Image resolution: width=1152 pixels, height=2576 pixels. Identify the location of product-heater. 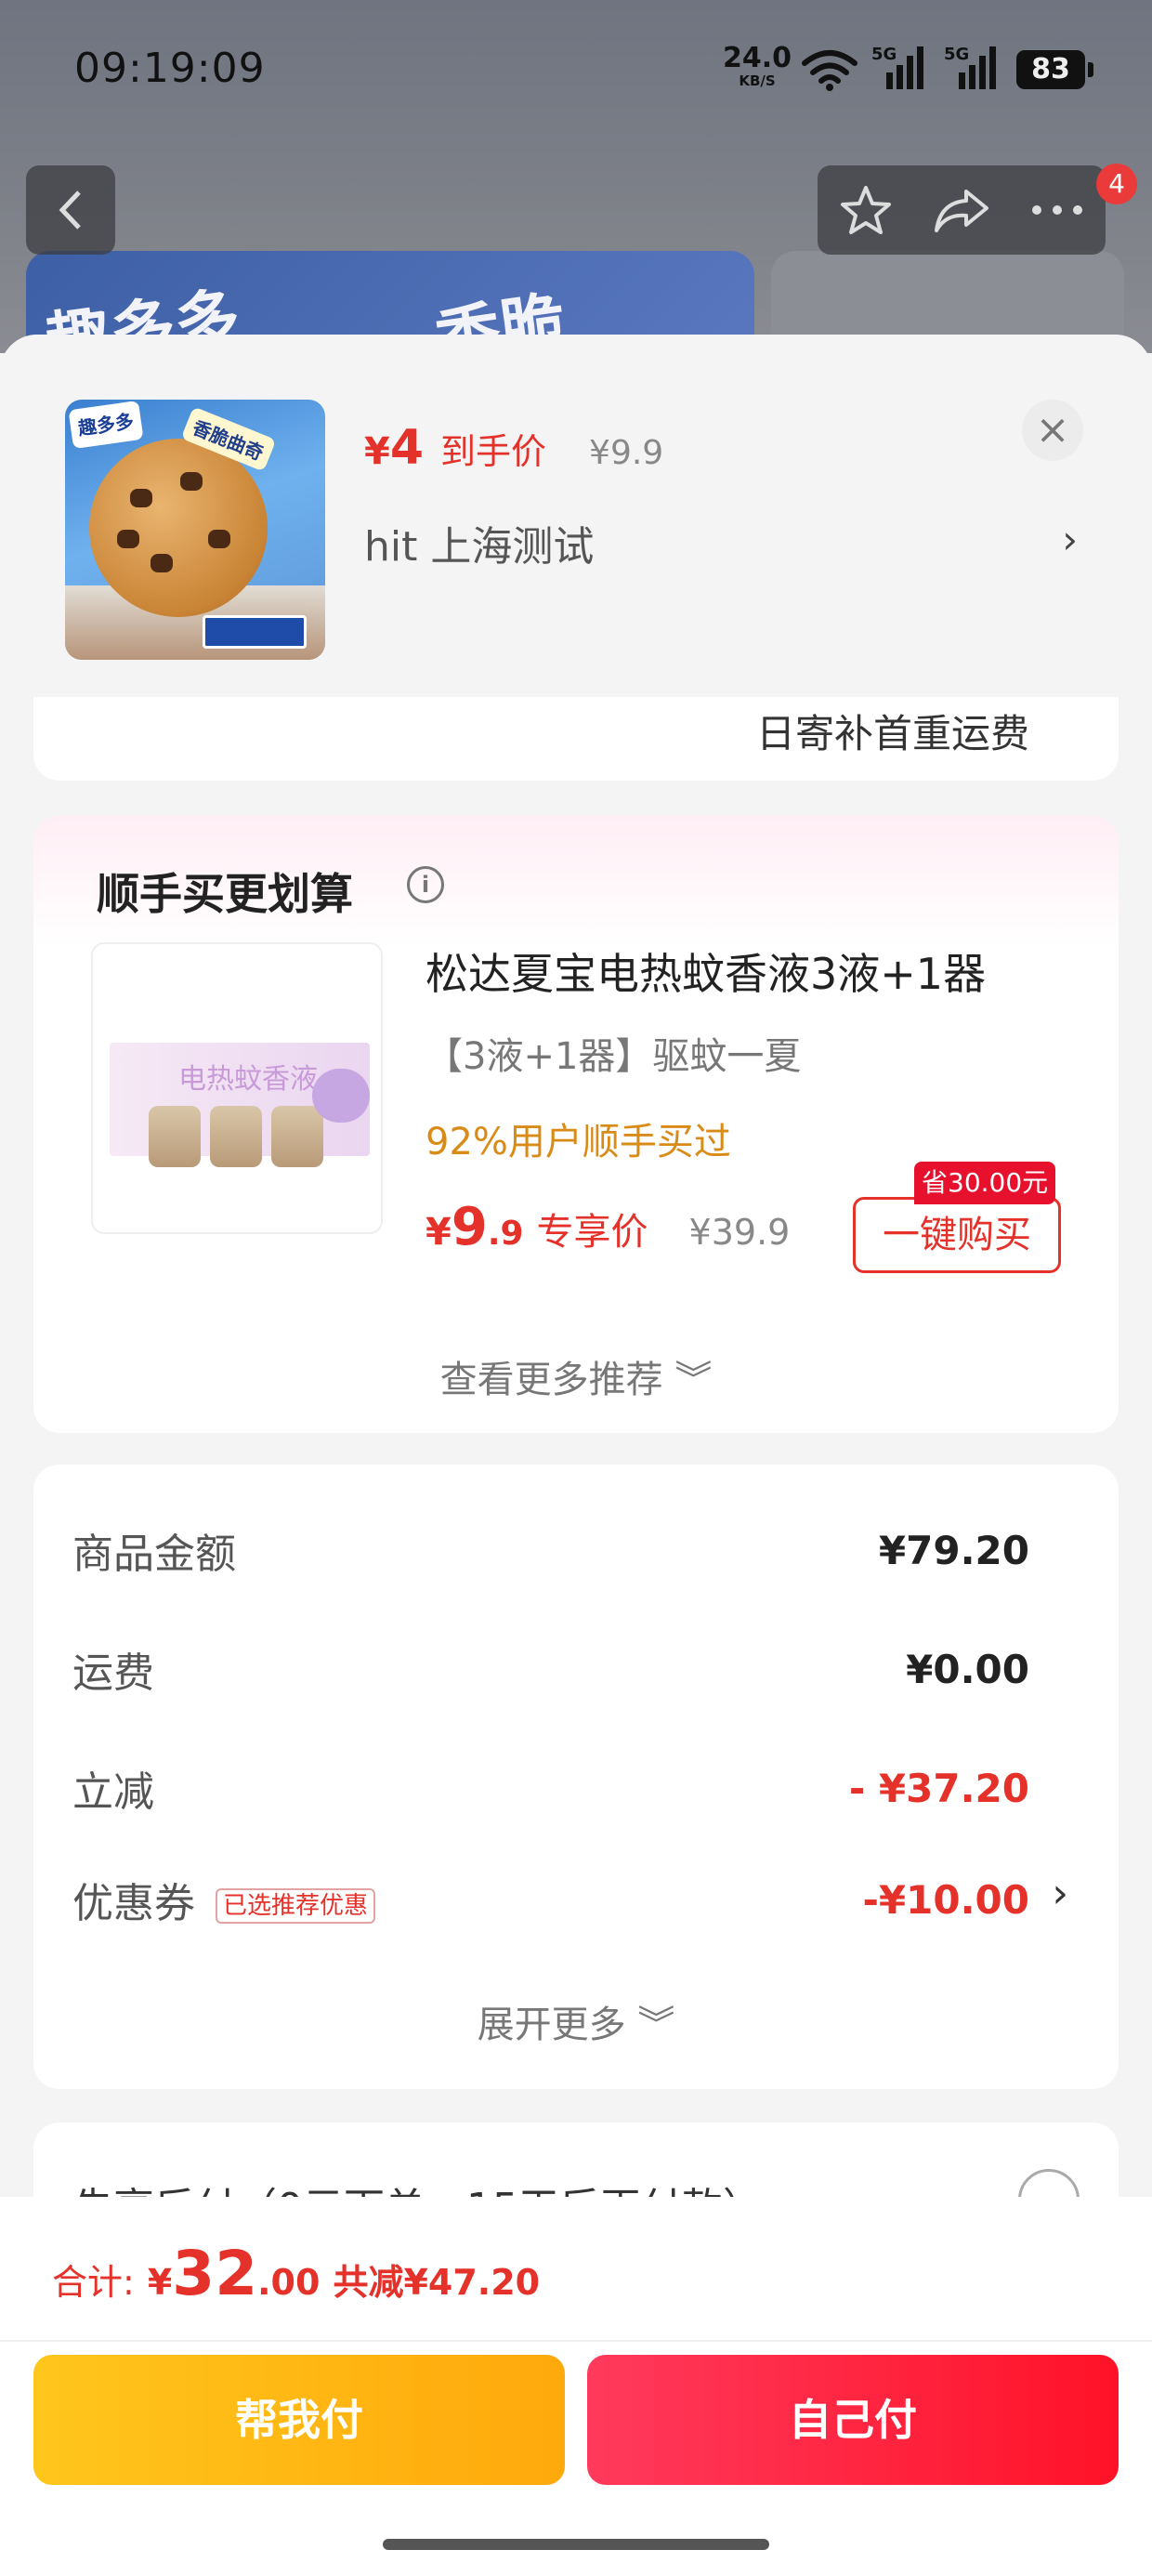
(341, 1096).